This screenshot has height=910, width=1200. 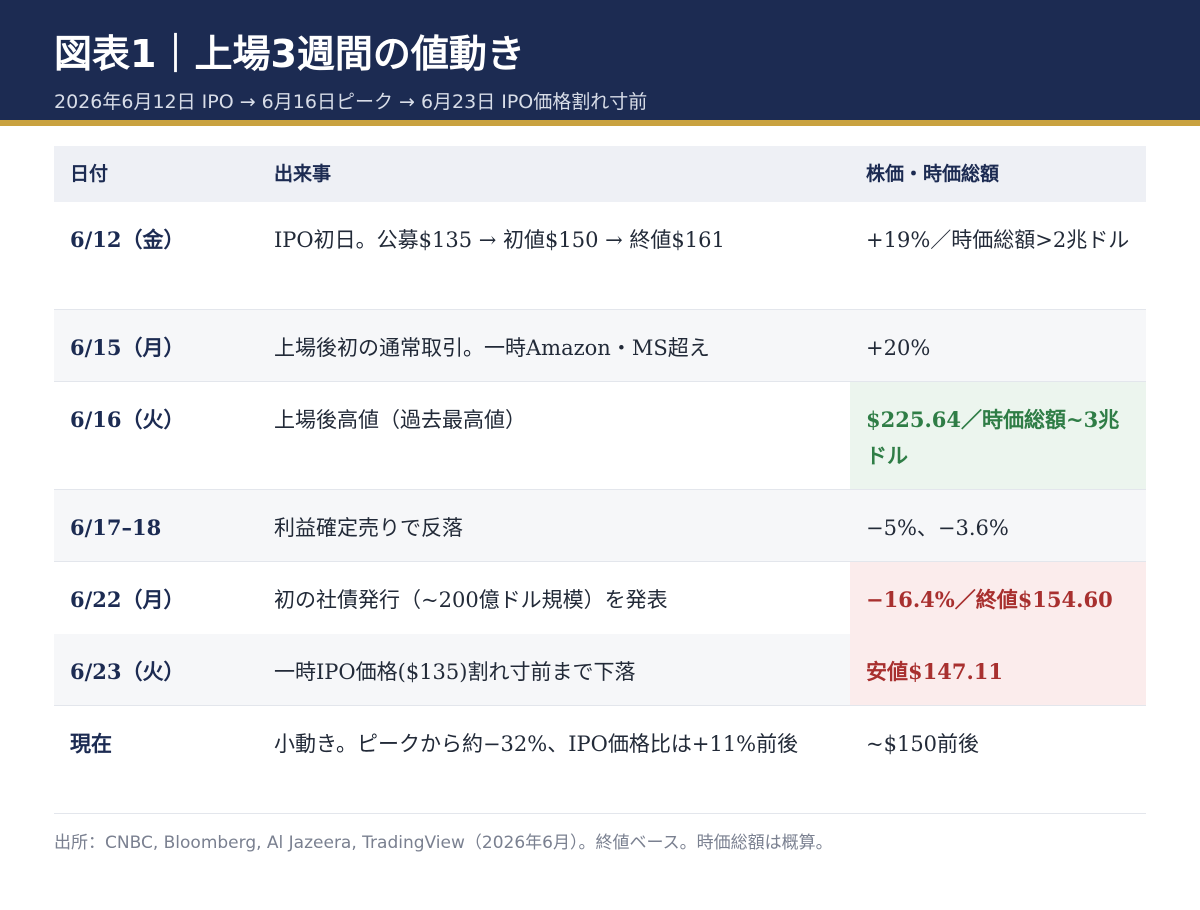 What do you see at coordinates (898, 348) in the screenshot?
I see `row-price: +20%` at bounding box center [898, 348].